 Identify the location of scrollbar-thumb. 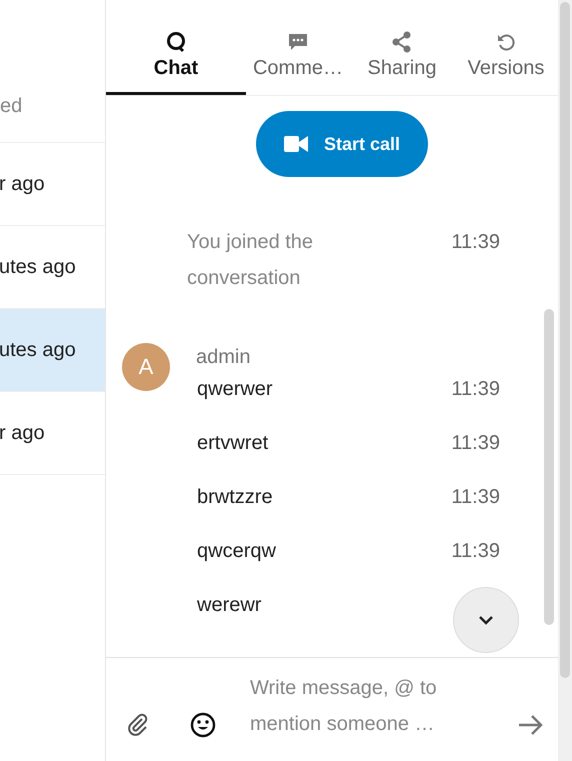
(549, 467).